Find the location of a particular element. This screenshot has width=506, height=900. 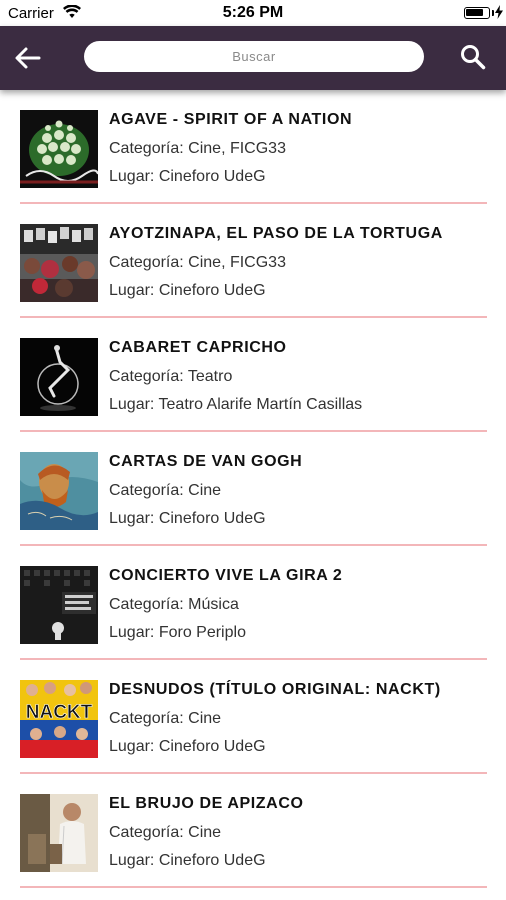

battery-tip is located at coordinates (493, 13).